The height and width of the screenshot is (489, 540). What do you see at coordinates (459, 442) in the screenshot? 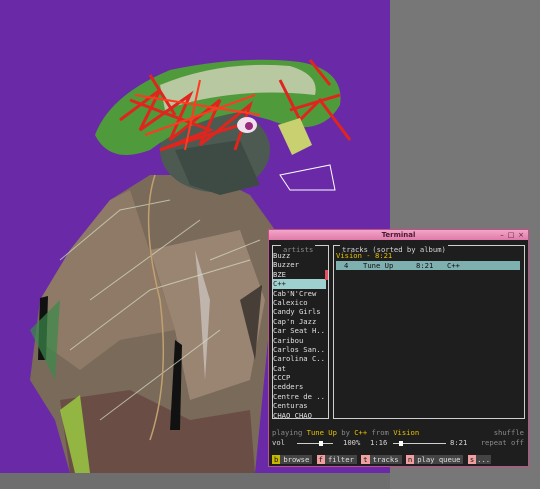
I see `total-time: 8:21` at bounding box center [459, 442].